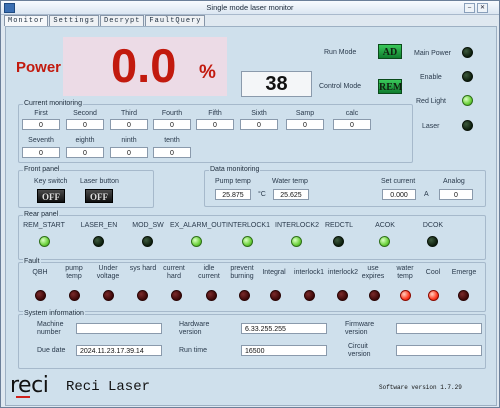 The image size is (500, 408). Describe the element at coordinates (108, 387) in the screenshot. I see `brand-name: Reci Laser` at that location.